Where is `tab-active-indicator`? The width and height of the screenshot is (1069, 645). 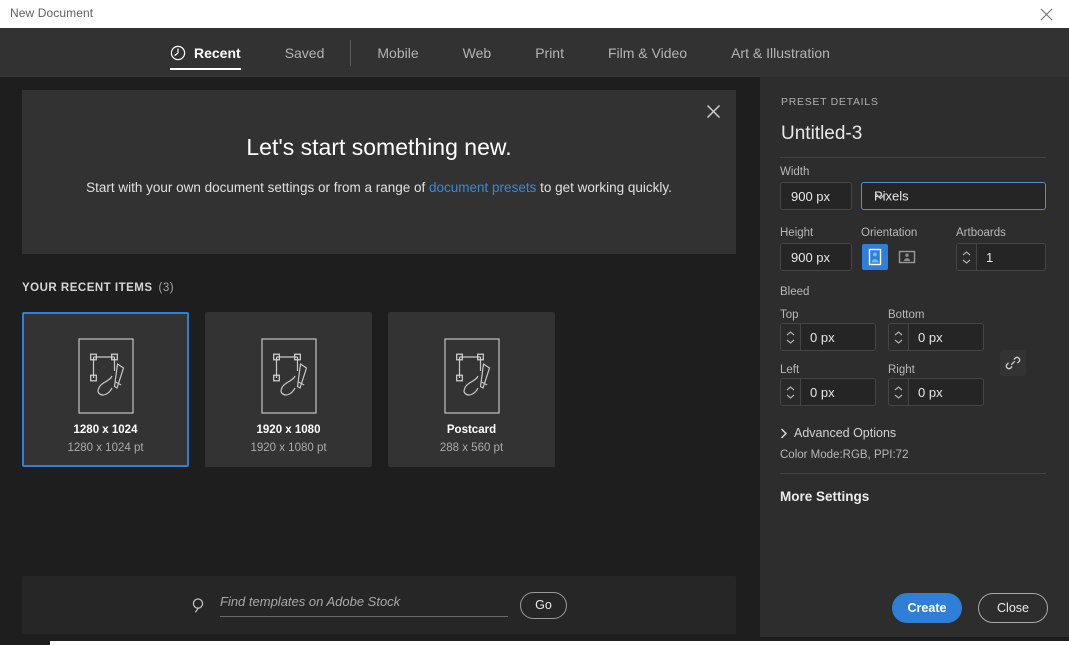 tab-active-indicator is located at coordinates (205, 69).